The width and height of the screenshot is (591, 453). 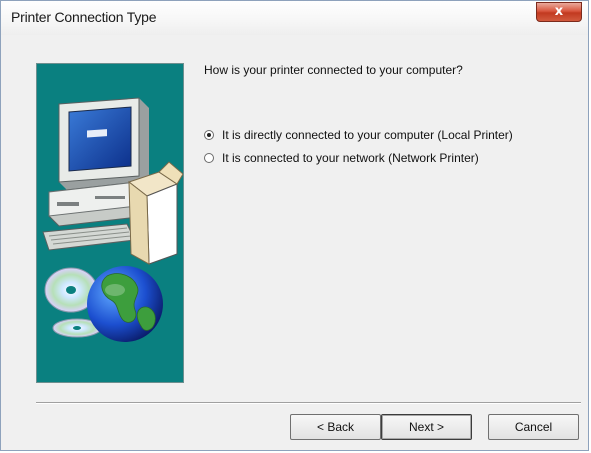 What do you see at coordinates (84, 17) in the screenshot?
I see `window-title: Printer Connection Type` at bounding box center [84, 17].